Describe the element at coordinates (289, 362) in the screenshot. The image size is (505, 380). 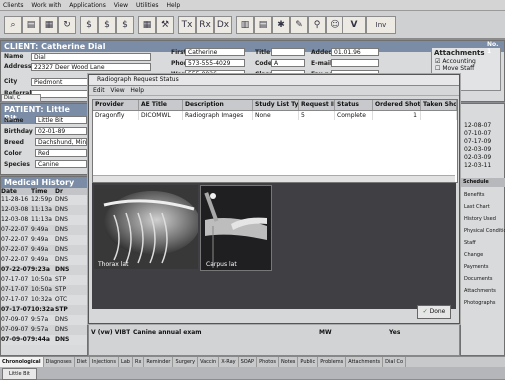
I see `tab-notes: Notes` at that location.